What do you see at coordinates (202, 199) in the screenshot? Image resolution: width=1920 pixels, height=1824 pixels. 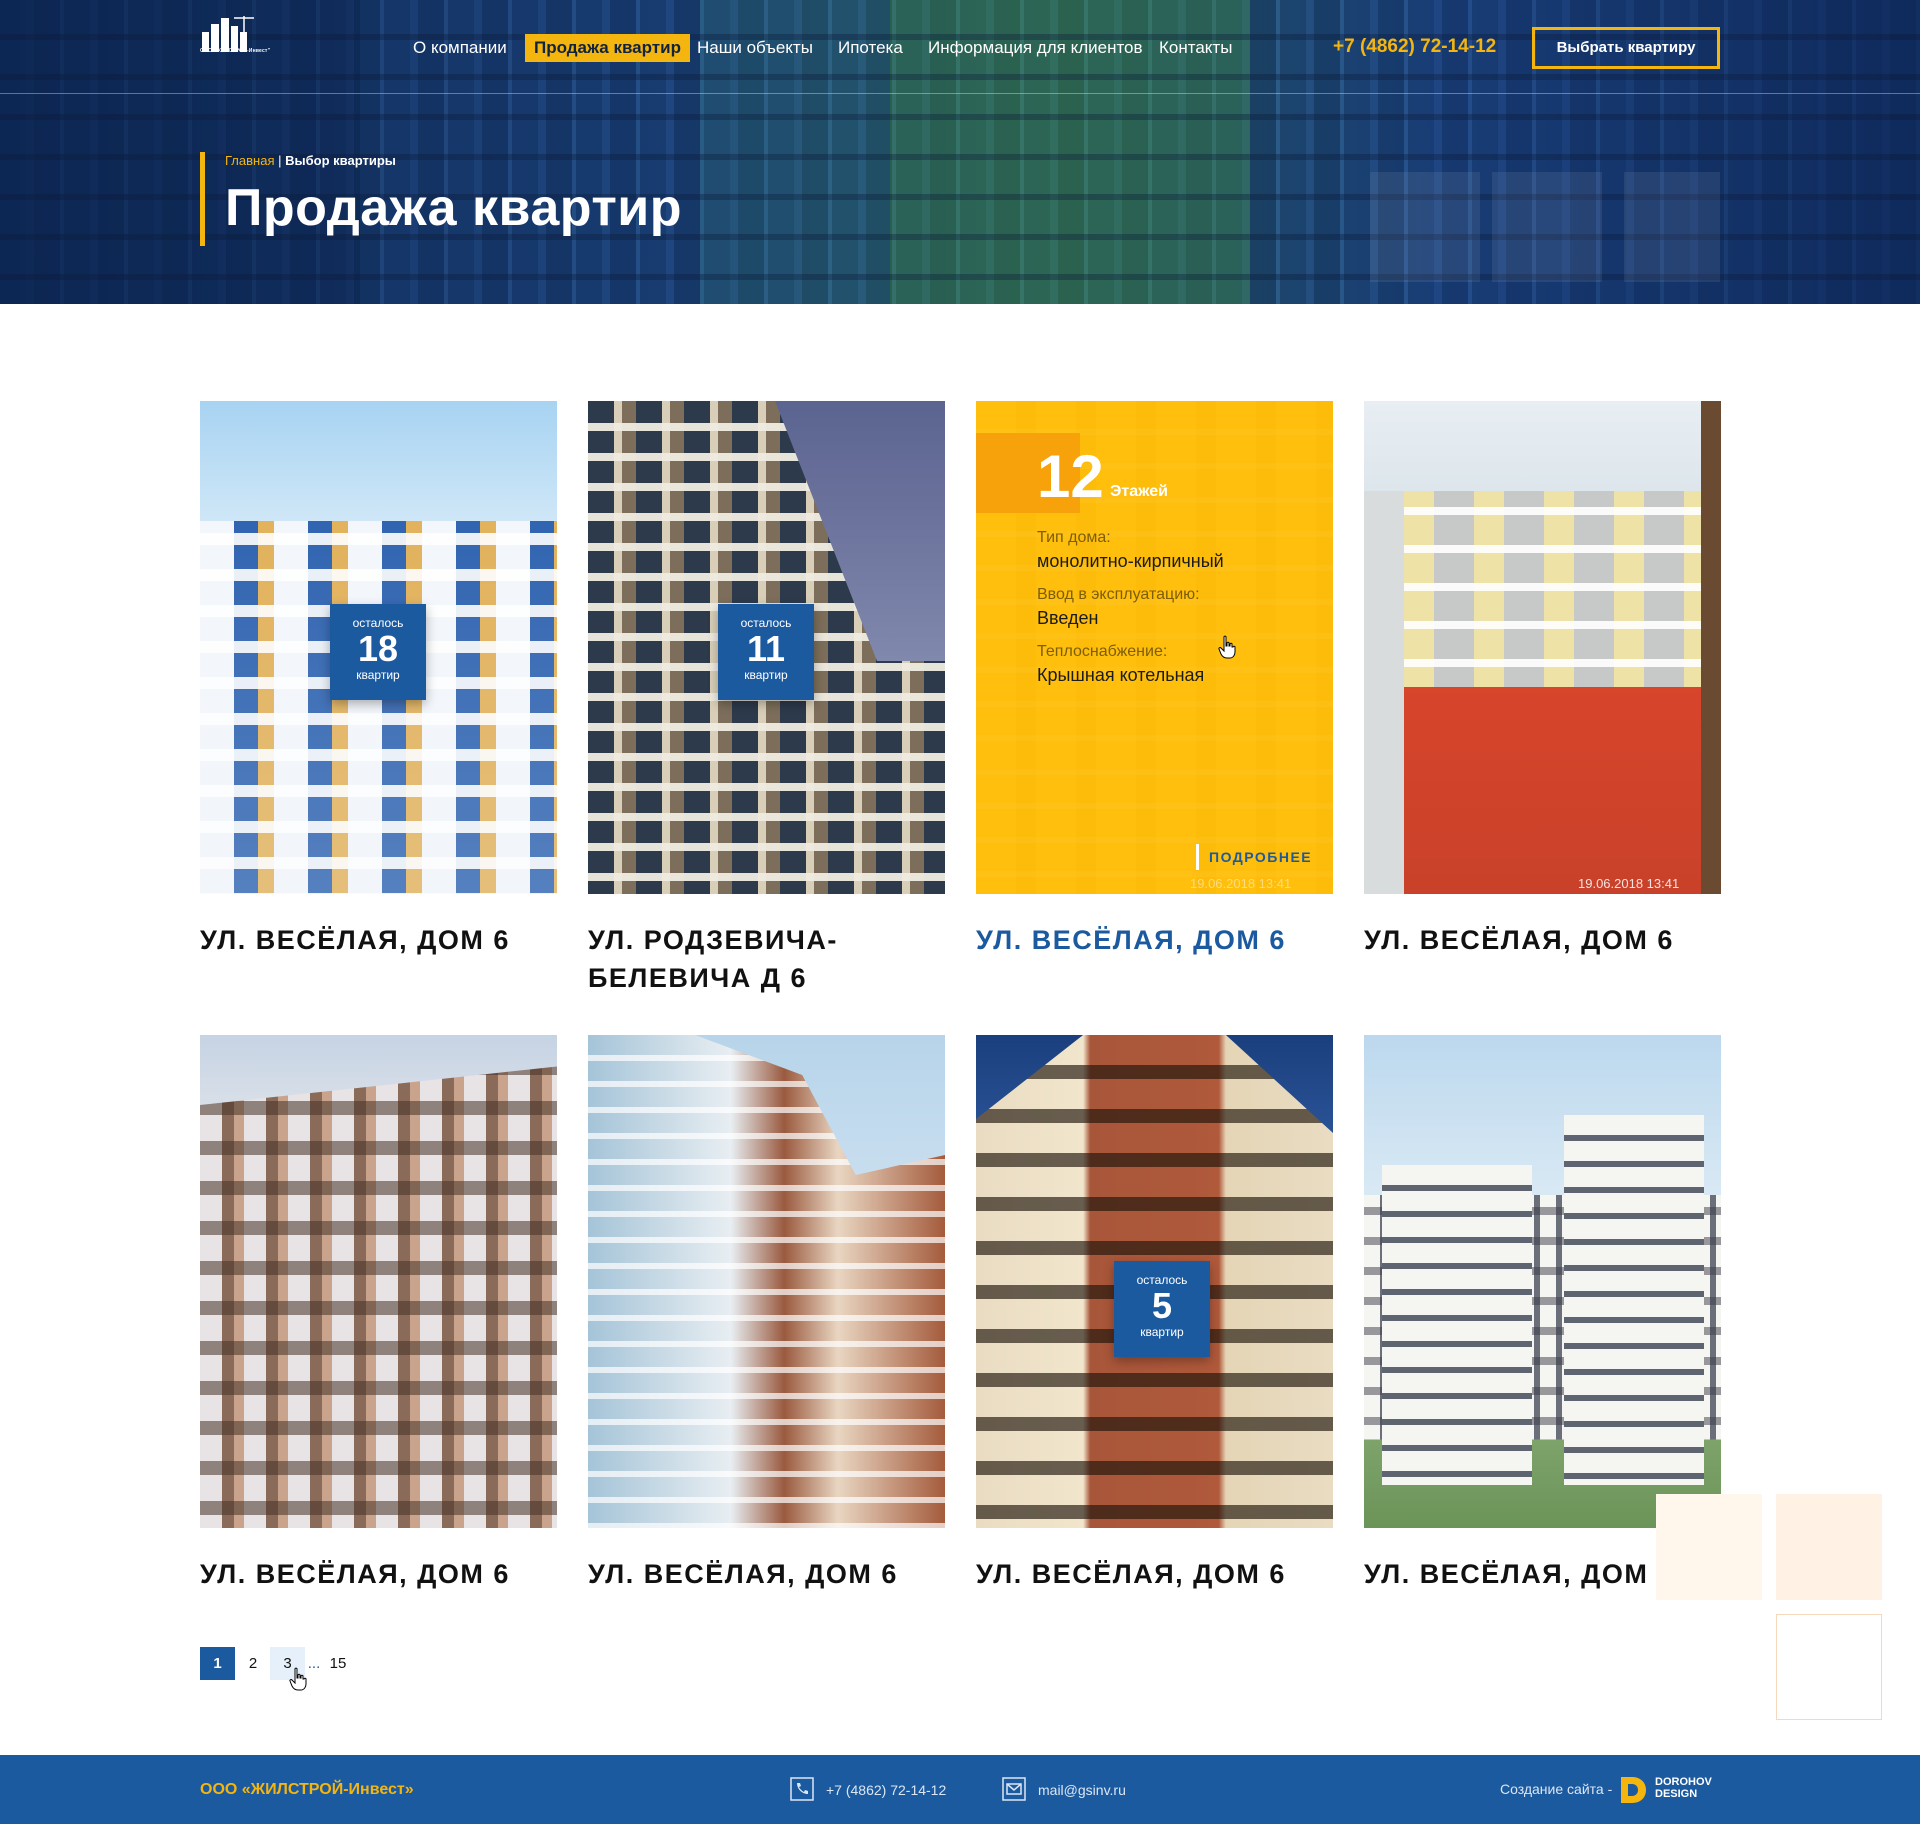 I see `title-accent-bar` at bounding box center [202, 199].